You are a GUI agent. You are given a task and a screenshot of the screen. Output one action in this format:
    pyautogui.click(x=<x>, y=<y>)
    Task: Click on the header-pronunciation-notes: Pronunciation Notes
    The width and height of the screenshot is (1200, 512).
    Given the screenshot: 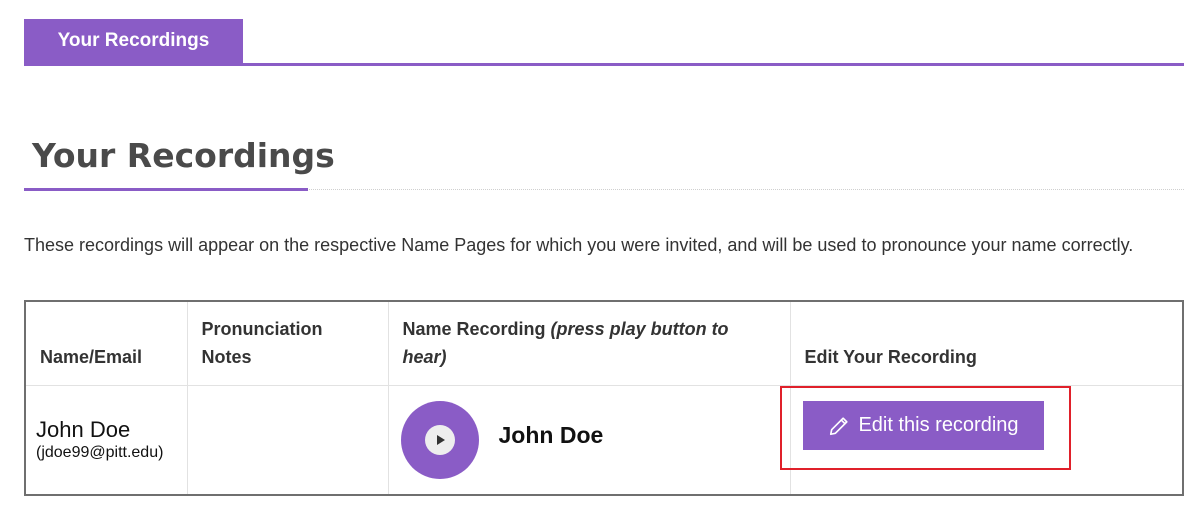 What is the action you would take?
    pyautogui.click(x=287, y=343)
    